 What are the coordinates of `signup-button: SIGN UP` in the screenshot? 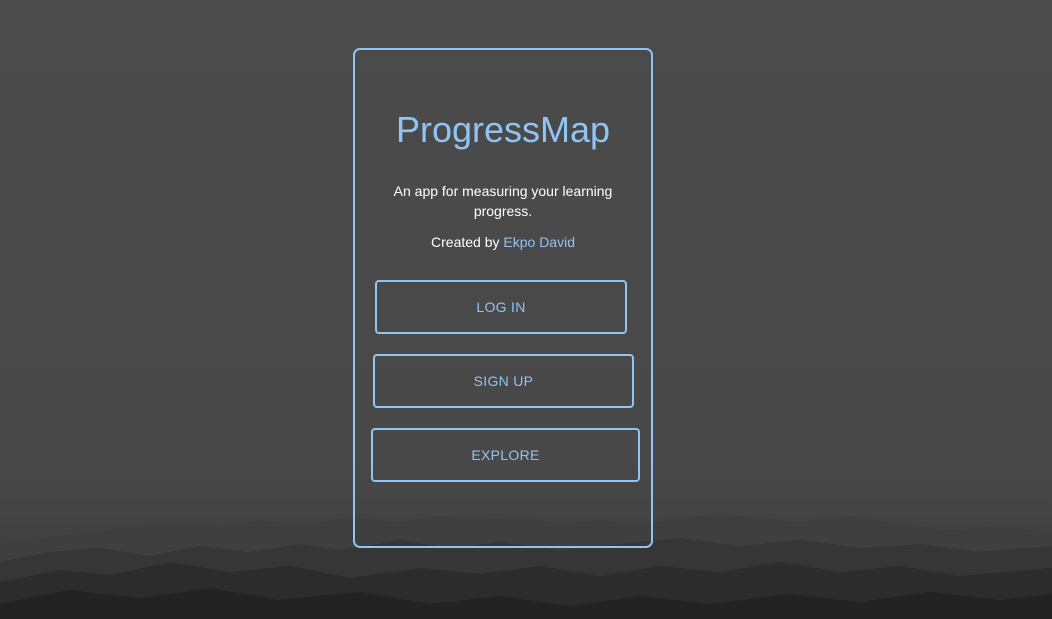 It's located at (503, 381).